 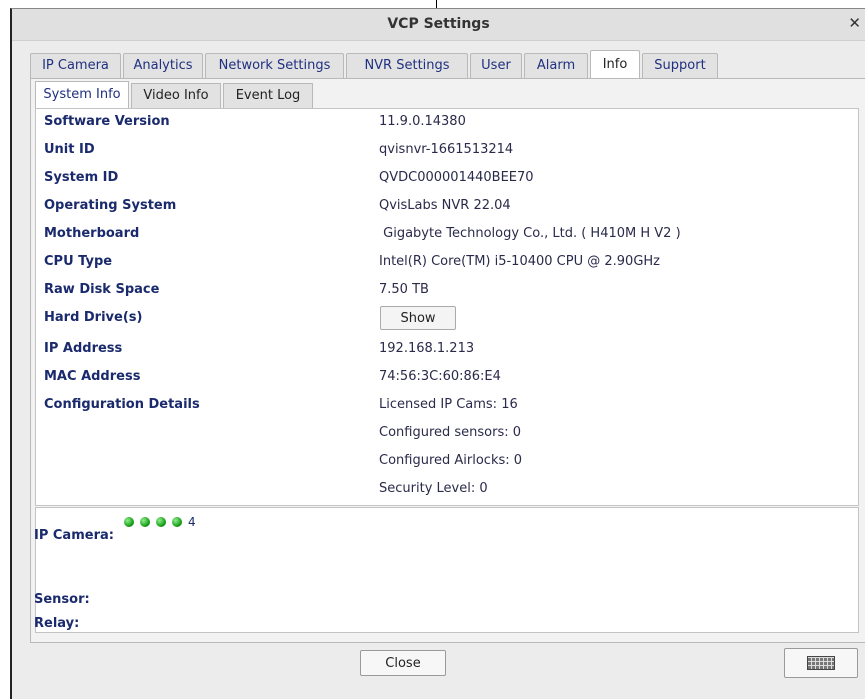 I want to click on keyboard-button, so click(x=821, y=663).